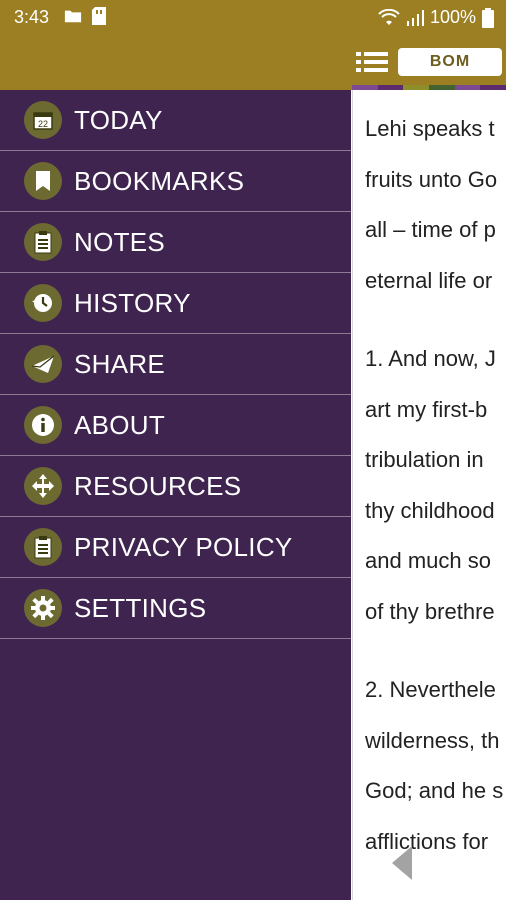 This screenshot has height=900, width=506. What do you see at coordinates (120, 241) in the screenshot?
I see `drawer-item-label: NOTES` at bounding box center [120, 241].